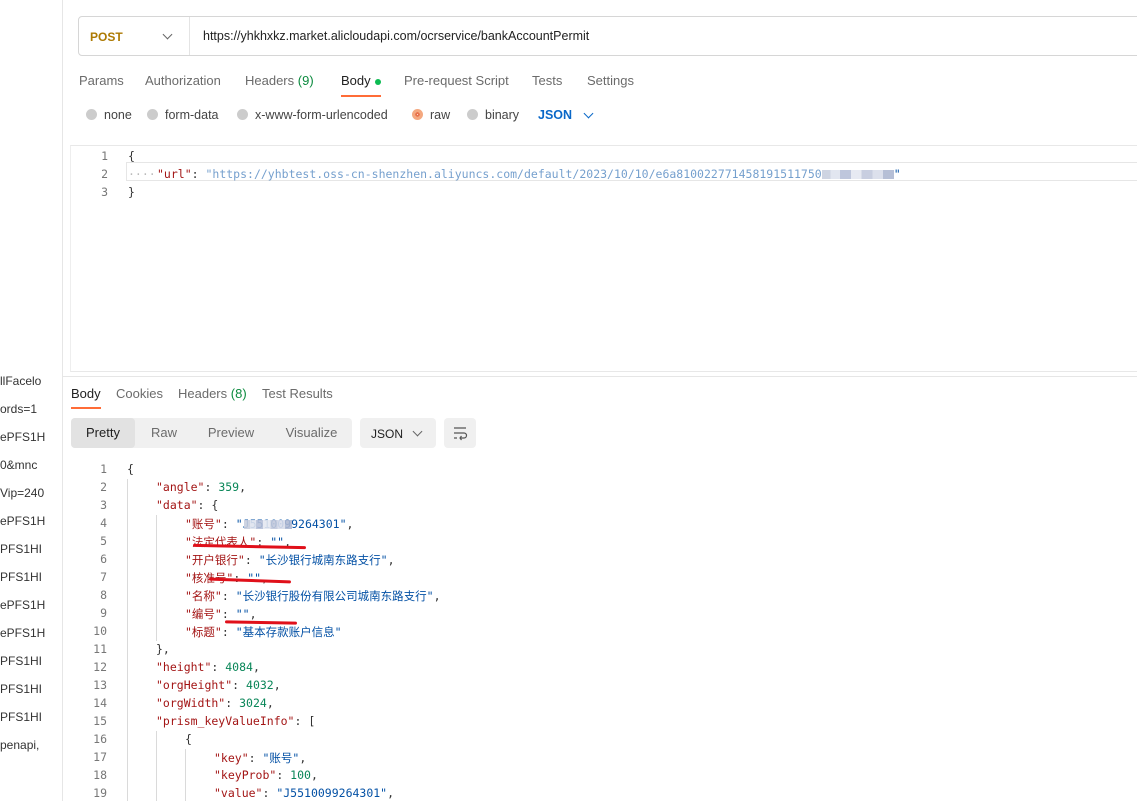 This screenshot has width=1137, height=802. Describe the element at coordinates (212, 393) in the screenshot. I see `response-tab-headers: Headers (8)` at that location.